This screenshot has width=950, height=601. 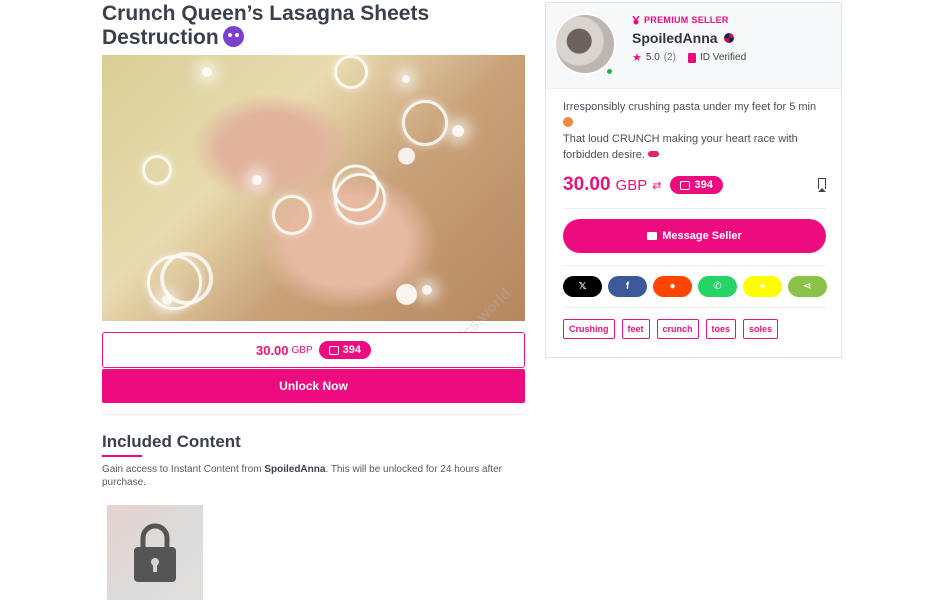 I want to click on coin-amount: 394, so click(x=352, y=350).